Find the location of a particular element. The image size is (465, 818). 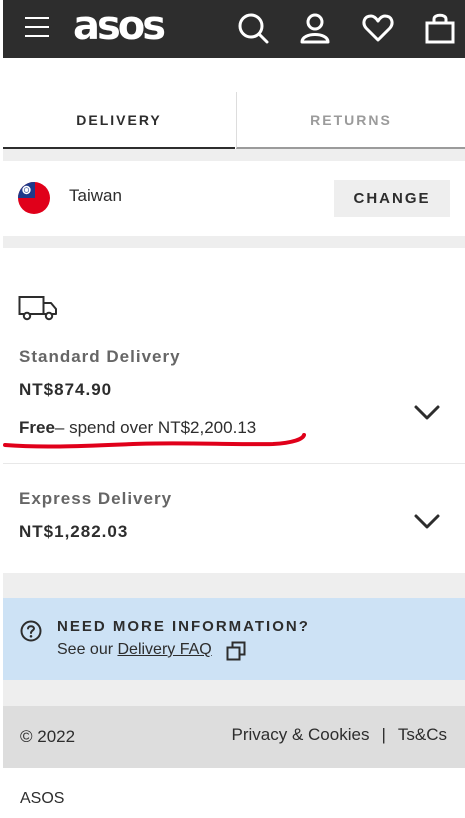

footer: © 2022 Privacy & Cookies | Ts&Cs is located at coordinates (234, 737).